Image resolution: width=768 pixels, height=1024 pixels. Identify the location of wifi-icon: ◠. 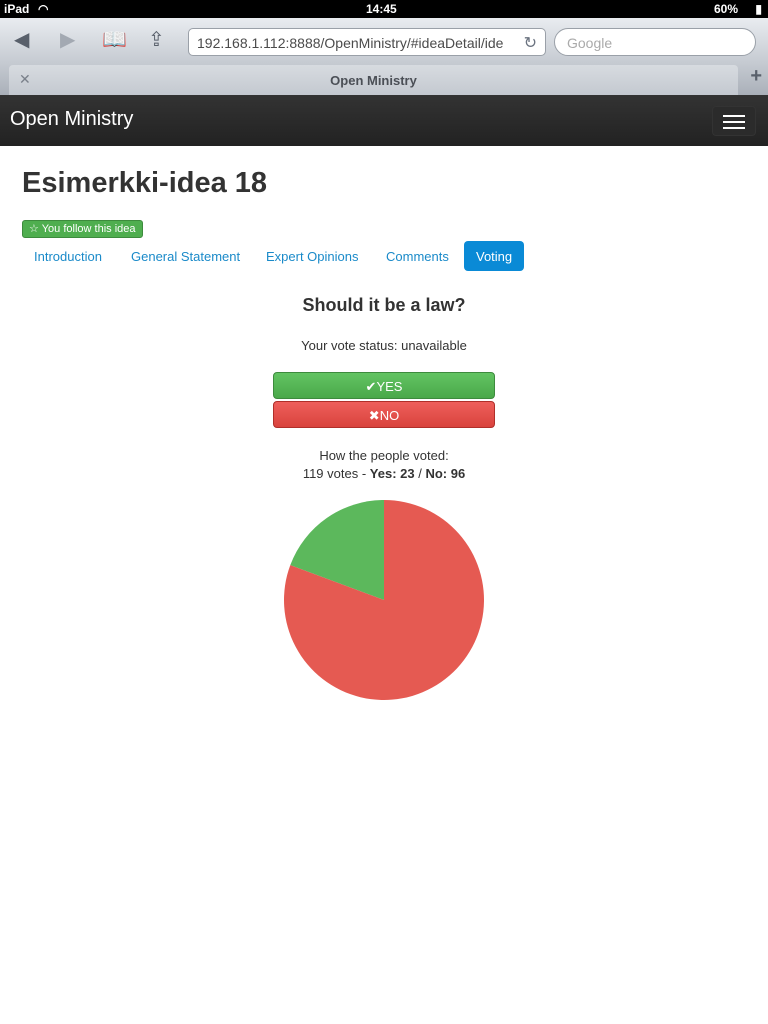
(43, 9).